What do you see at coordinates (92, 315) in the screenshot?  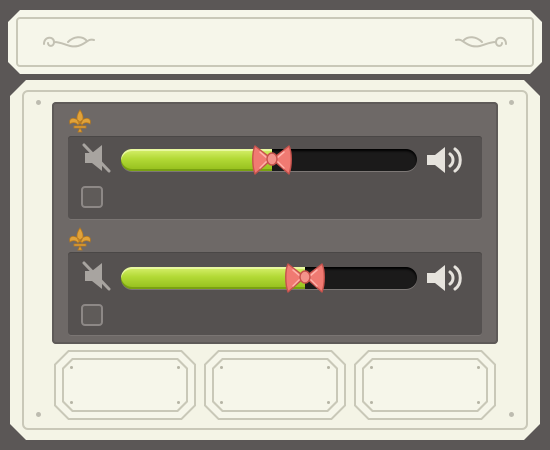 I see `slider-2-mute-checkbox` at bounding box center [92, 315].